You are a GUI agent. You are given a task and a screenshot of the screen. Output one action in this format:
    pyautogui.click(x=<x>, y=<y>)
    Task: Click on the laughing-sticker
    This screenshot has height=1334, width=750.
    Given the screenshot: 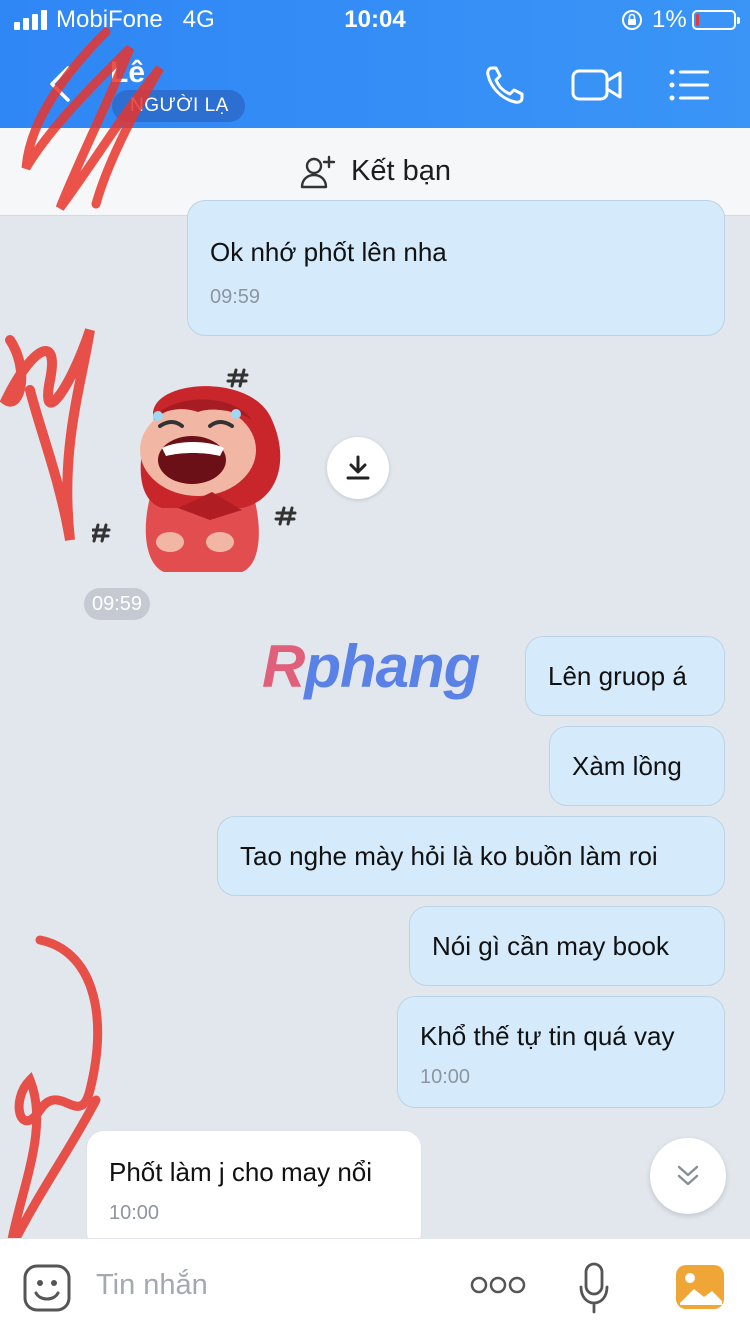 What is the action you would take?
    pyautogui.click(x=202, y=470)
    